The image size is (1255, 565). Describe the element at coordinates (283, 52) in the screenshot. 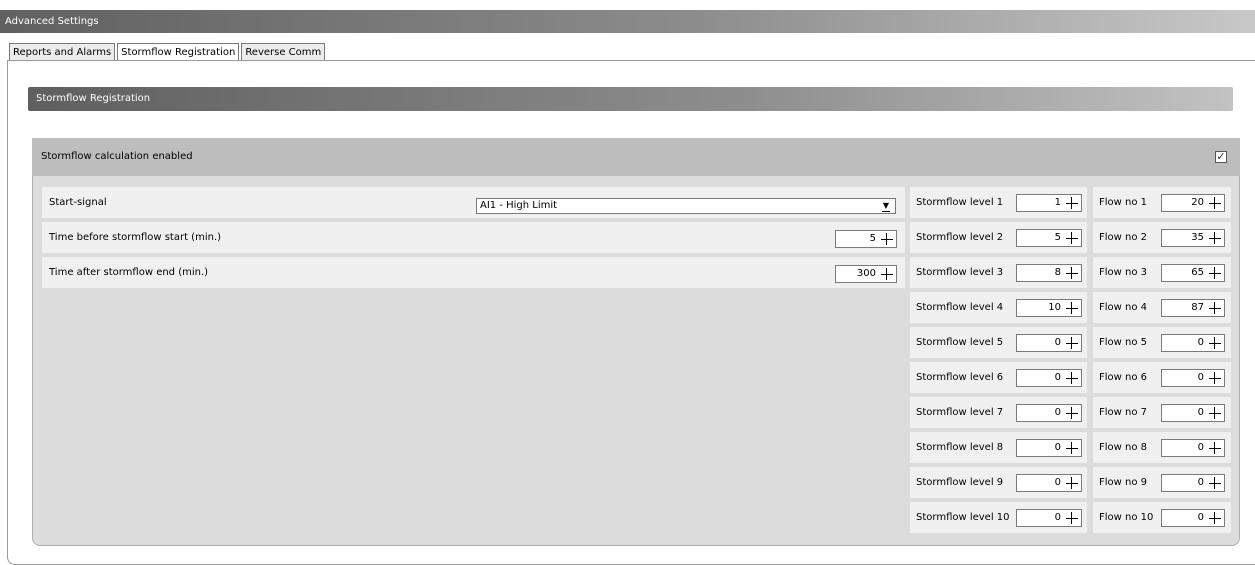

I see `tab-reverse-comm: Reverse Comm` at that location.